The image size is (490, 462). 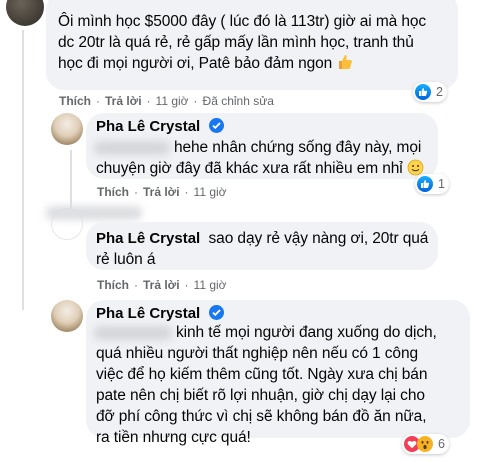 I want to click on reaction-count: 6, so click(x=441, y=444).